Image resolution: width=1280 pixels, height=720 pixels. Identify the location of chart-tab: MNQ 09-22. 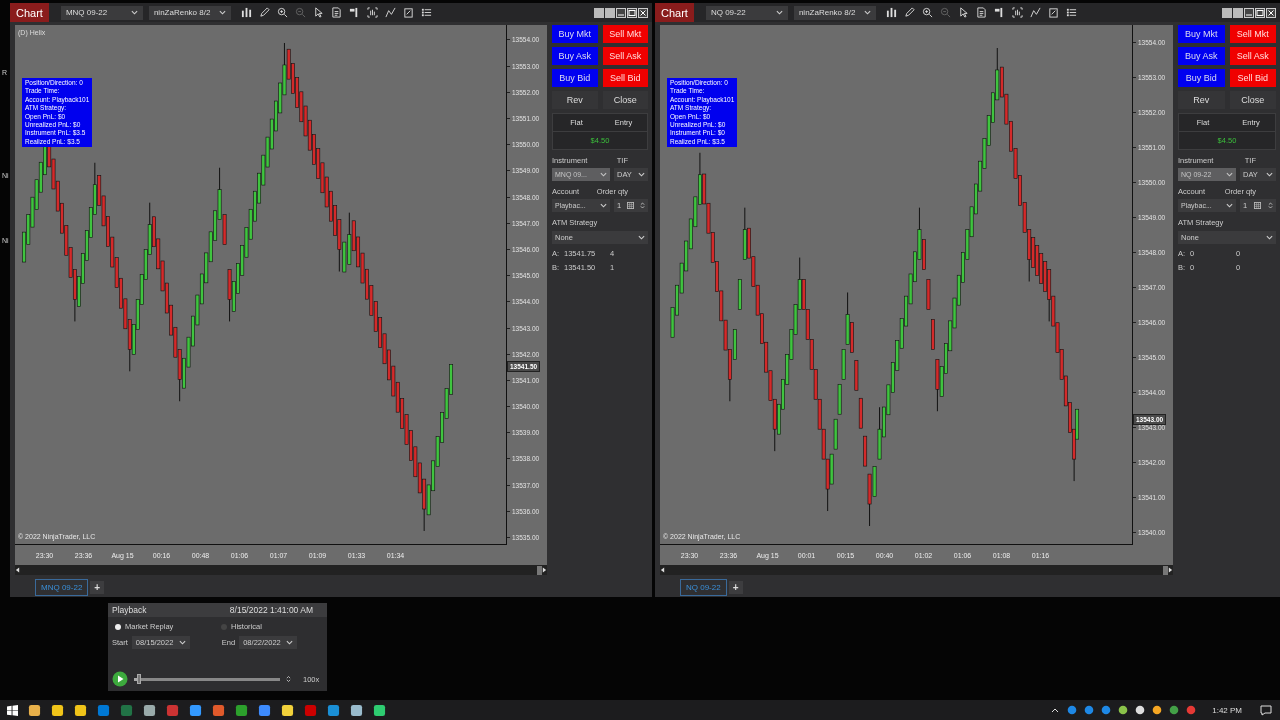
(62, 587).